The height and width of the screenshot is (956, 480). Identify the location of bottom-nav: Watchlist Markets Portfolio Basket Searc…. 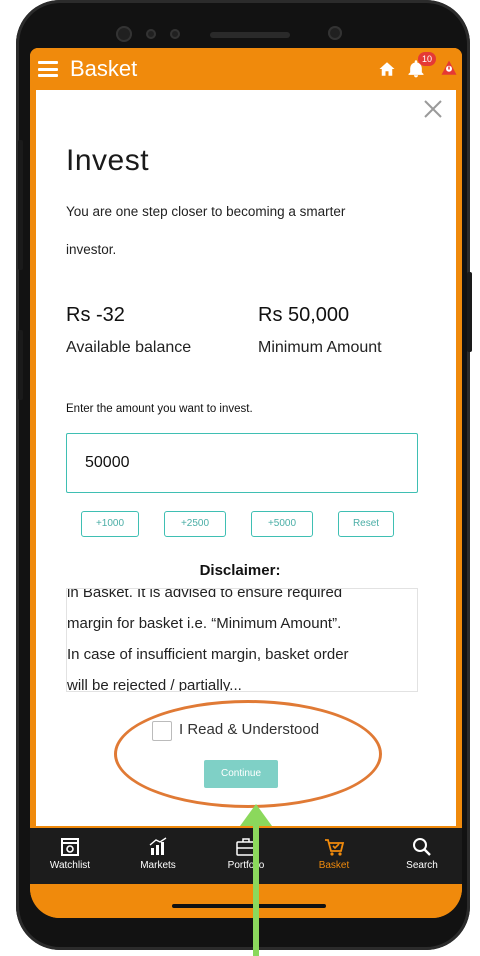
(246, 856).